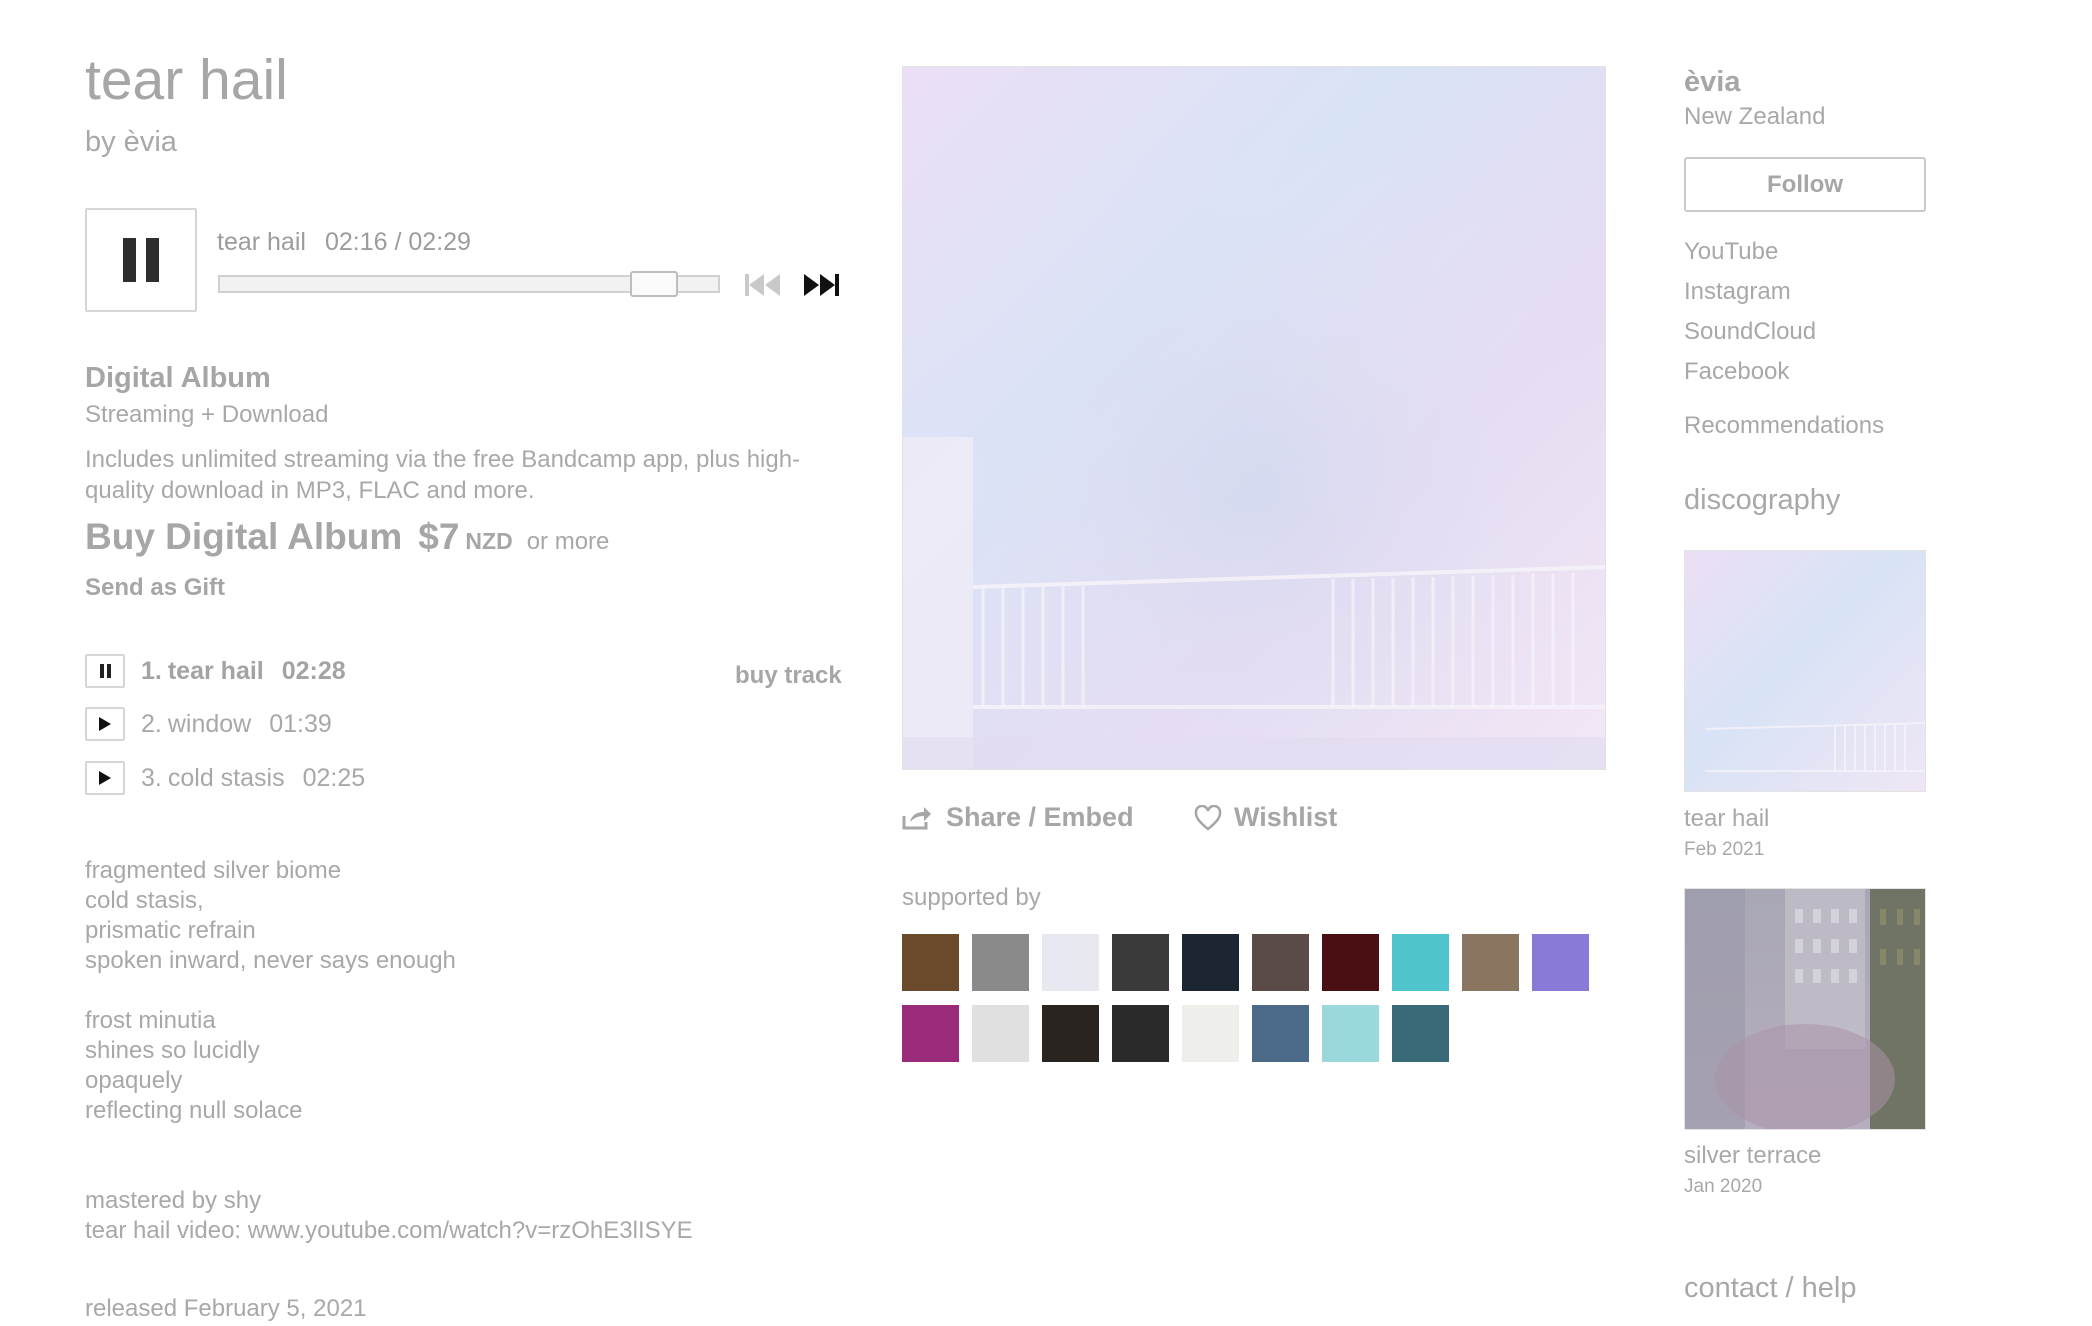 The image size is (2092, 1326). What do you see at coordinates (261, 242) in the screenshot?
I see `now-playing-title: tear hail` at bounding box center [261, 242].